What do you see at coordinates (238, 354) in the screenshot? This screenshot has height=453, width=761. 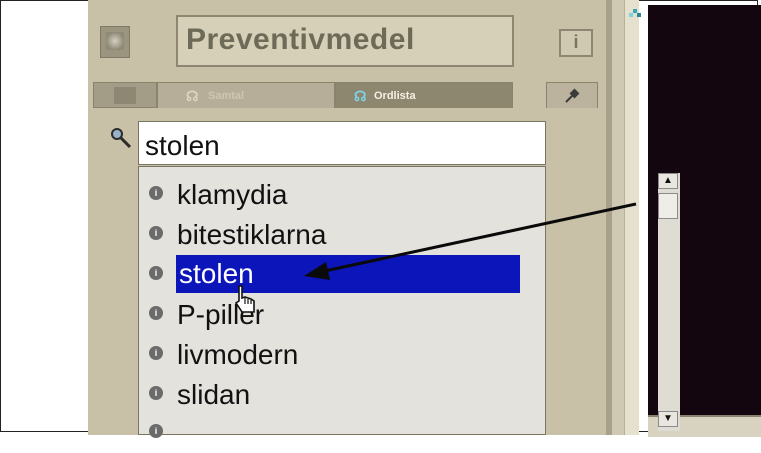 I see `list-item-label: livmodern` at bounding box center [238, 354].